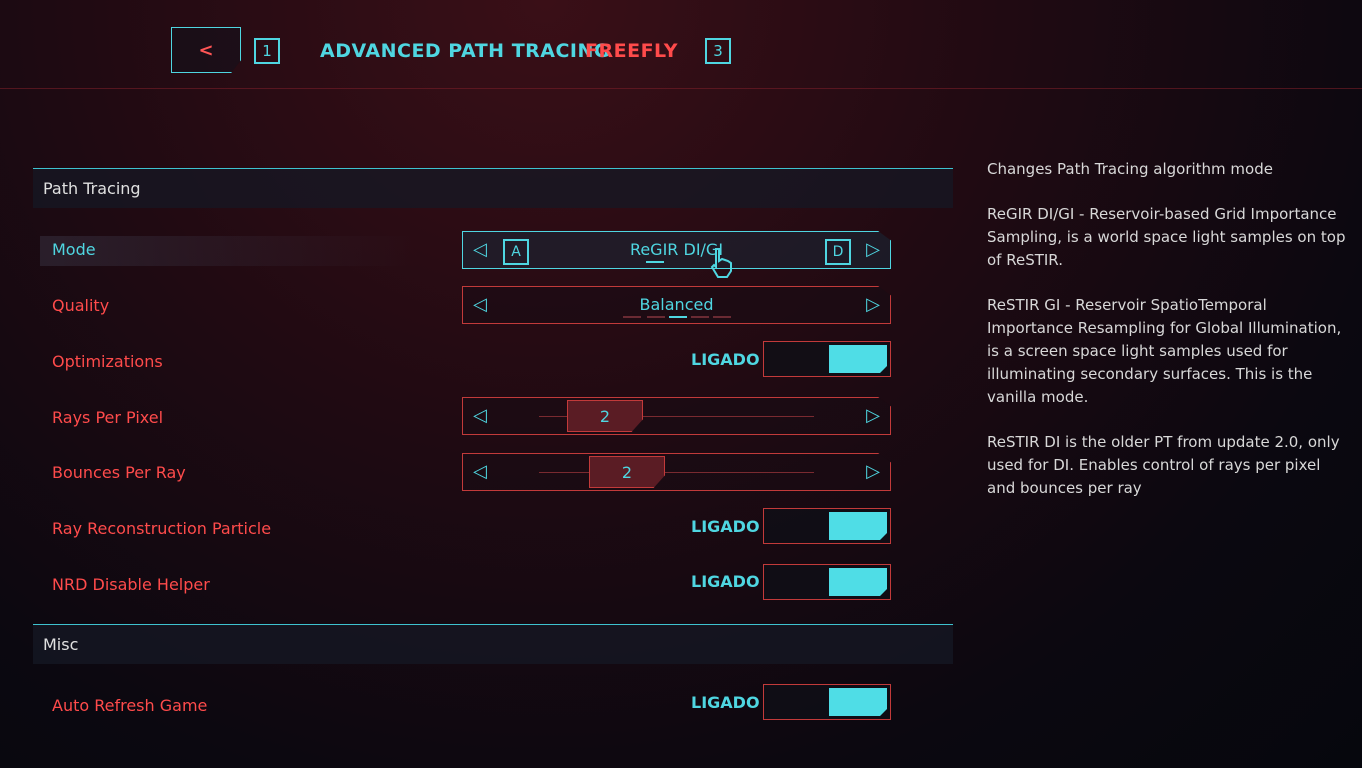  I want to click on back-button: <, so click(206, 50).